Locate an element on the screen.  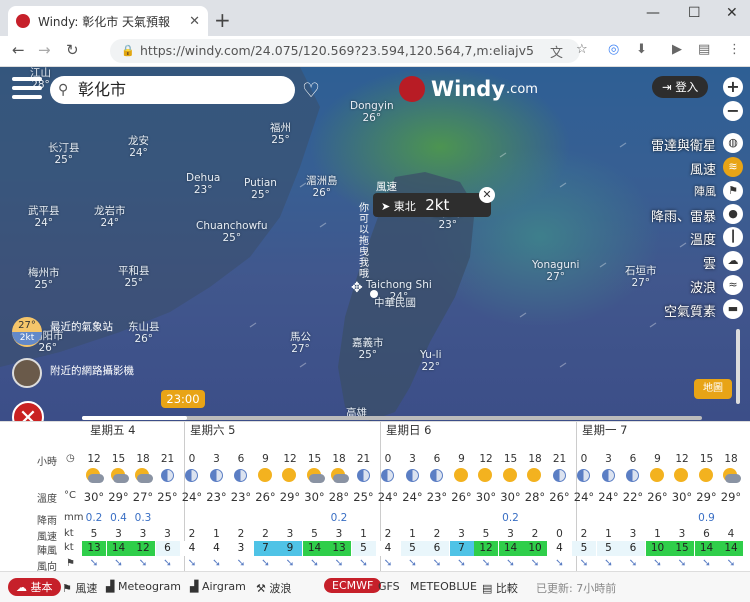
wave-icon: ≈ is located at coordinates (733, 285).